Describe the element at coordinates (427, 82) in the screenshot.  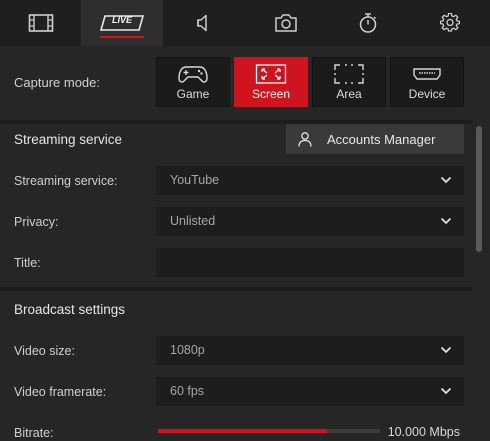
I see `capture-mode-device-button: Device` at that location.